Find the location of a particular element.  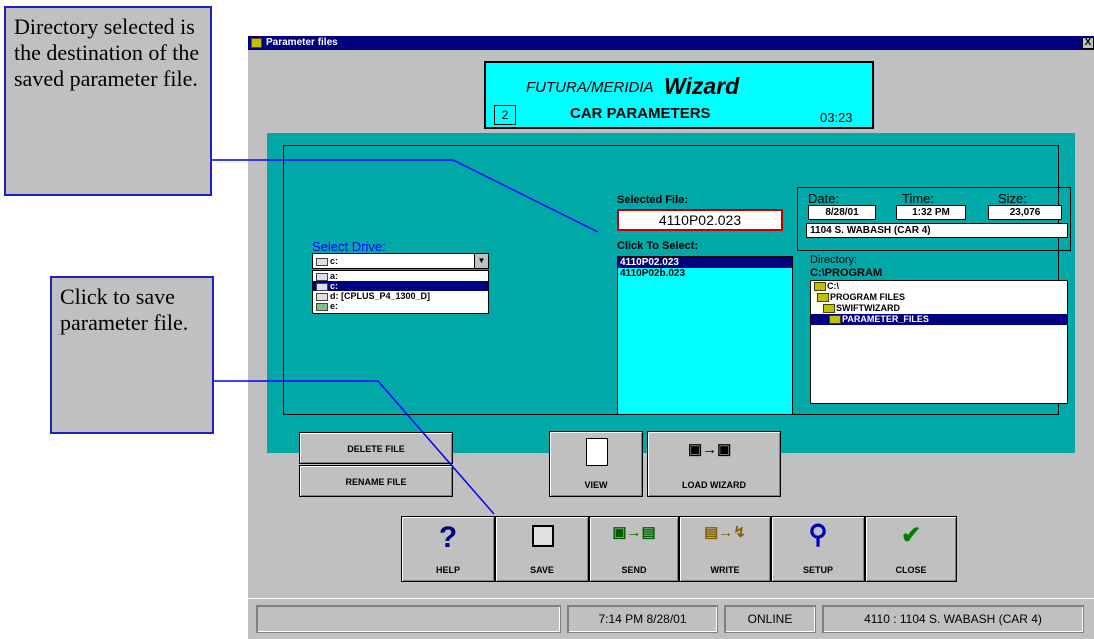

save-callout-line is located at coordinates (354, 447).